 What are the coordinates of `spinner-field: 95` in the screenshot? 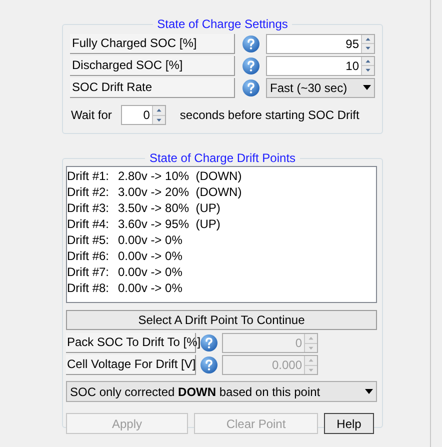 It's located at (320, 44).